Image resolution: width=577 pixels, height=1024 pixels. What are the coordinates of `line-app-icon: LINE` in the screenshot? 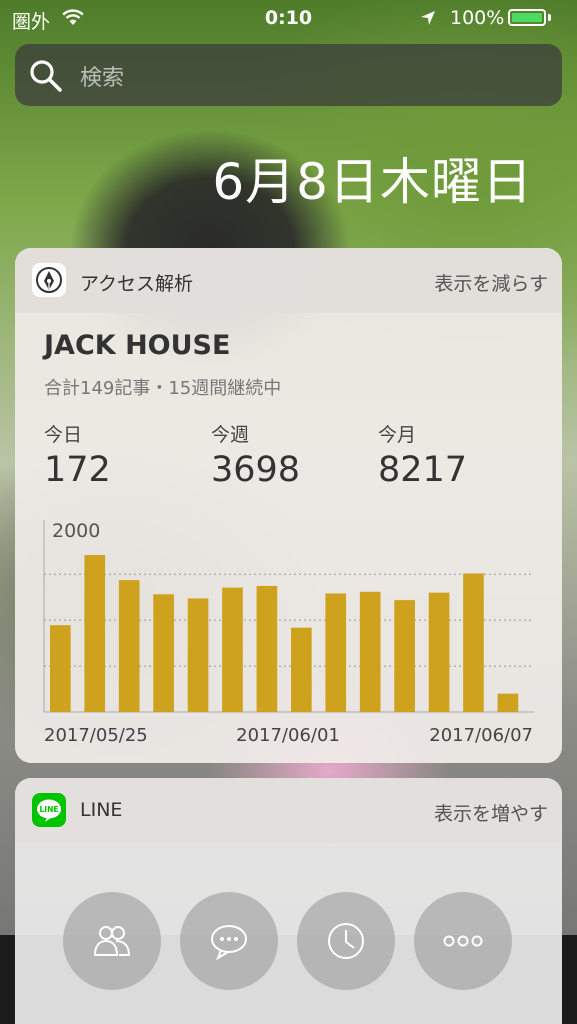 It's located at (49, 810).